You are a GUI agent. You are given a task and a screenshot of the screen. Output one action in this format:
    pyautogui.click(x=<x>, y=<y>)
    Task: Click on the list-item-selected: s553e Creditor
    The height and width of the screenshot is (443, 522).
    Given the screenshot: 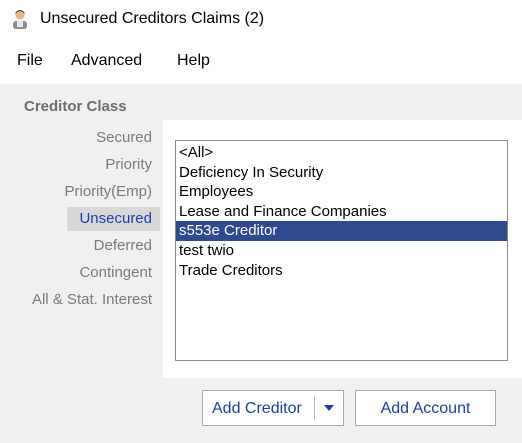 What is the action you would take?
    pyautogui.click(x=341, y=231)
    